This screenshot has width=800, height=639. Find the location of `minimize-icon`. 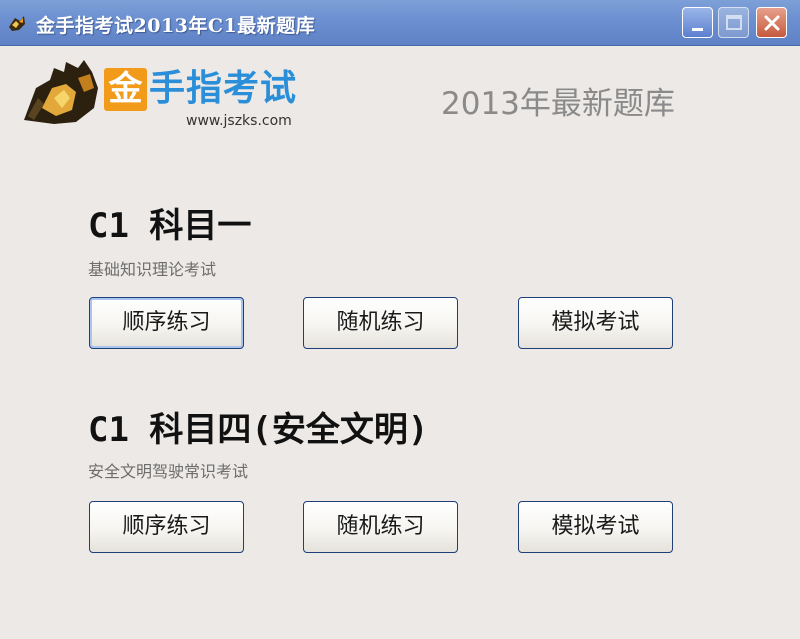

minimize-icon is located at coordinates (697, 29).